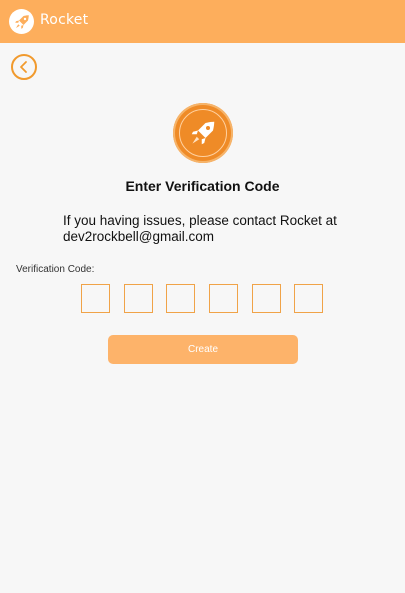 The height and width of the screenshot is (593, 405). What do you see at coordinates (139, 236) in the screenshot?
I see `contact-email: dev2rockbell@gmail.com` at bounding box center [139, 236].